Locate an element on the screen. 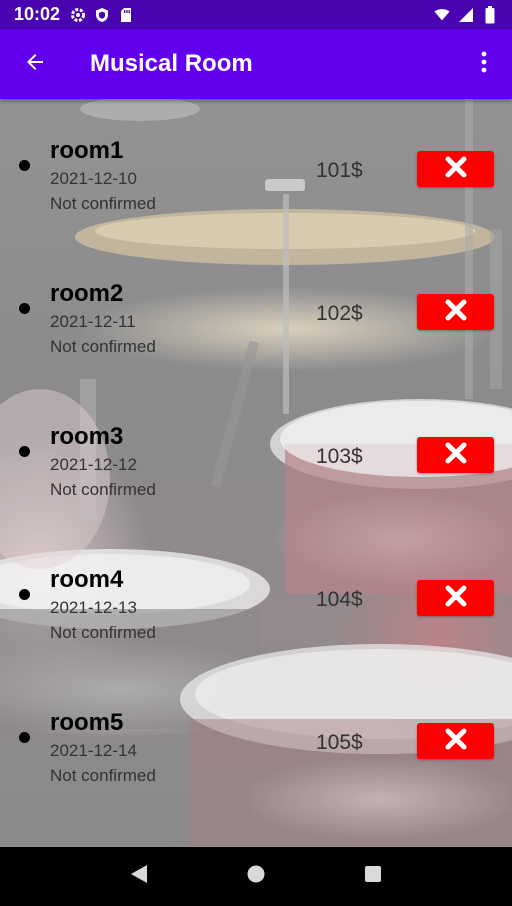 Image resolution: width=512 pixels, height=906 pixels. room-name: room2 is located at coordinates (87, 293).